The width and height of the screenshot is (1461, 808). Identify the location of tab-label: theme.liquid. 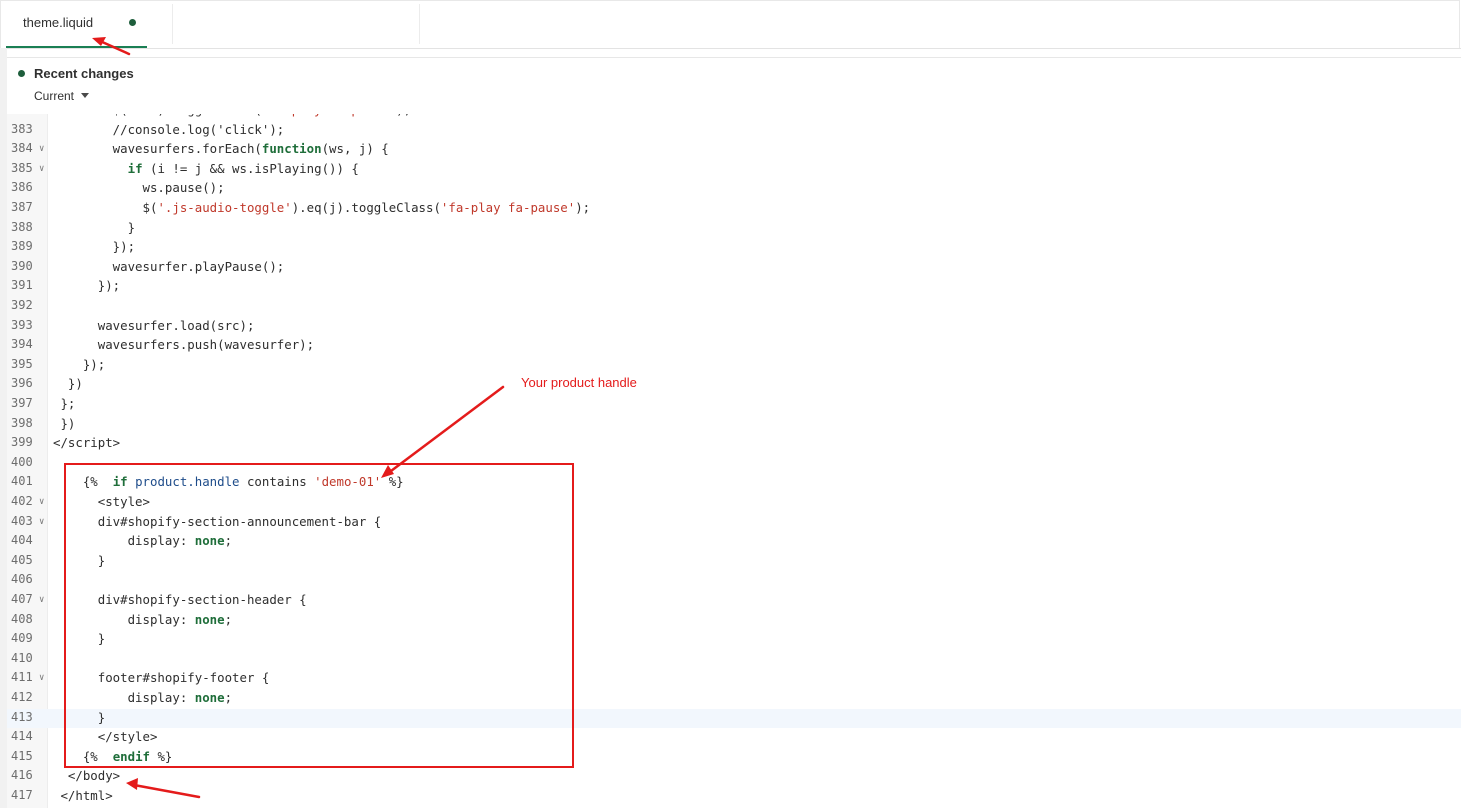
(58, 22).